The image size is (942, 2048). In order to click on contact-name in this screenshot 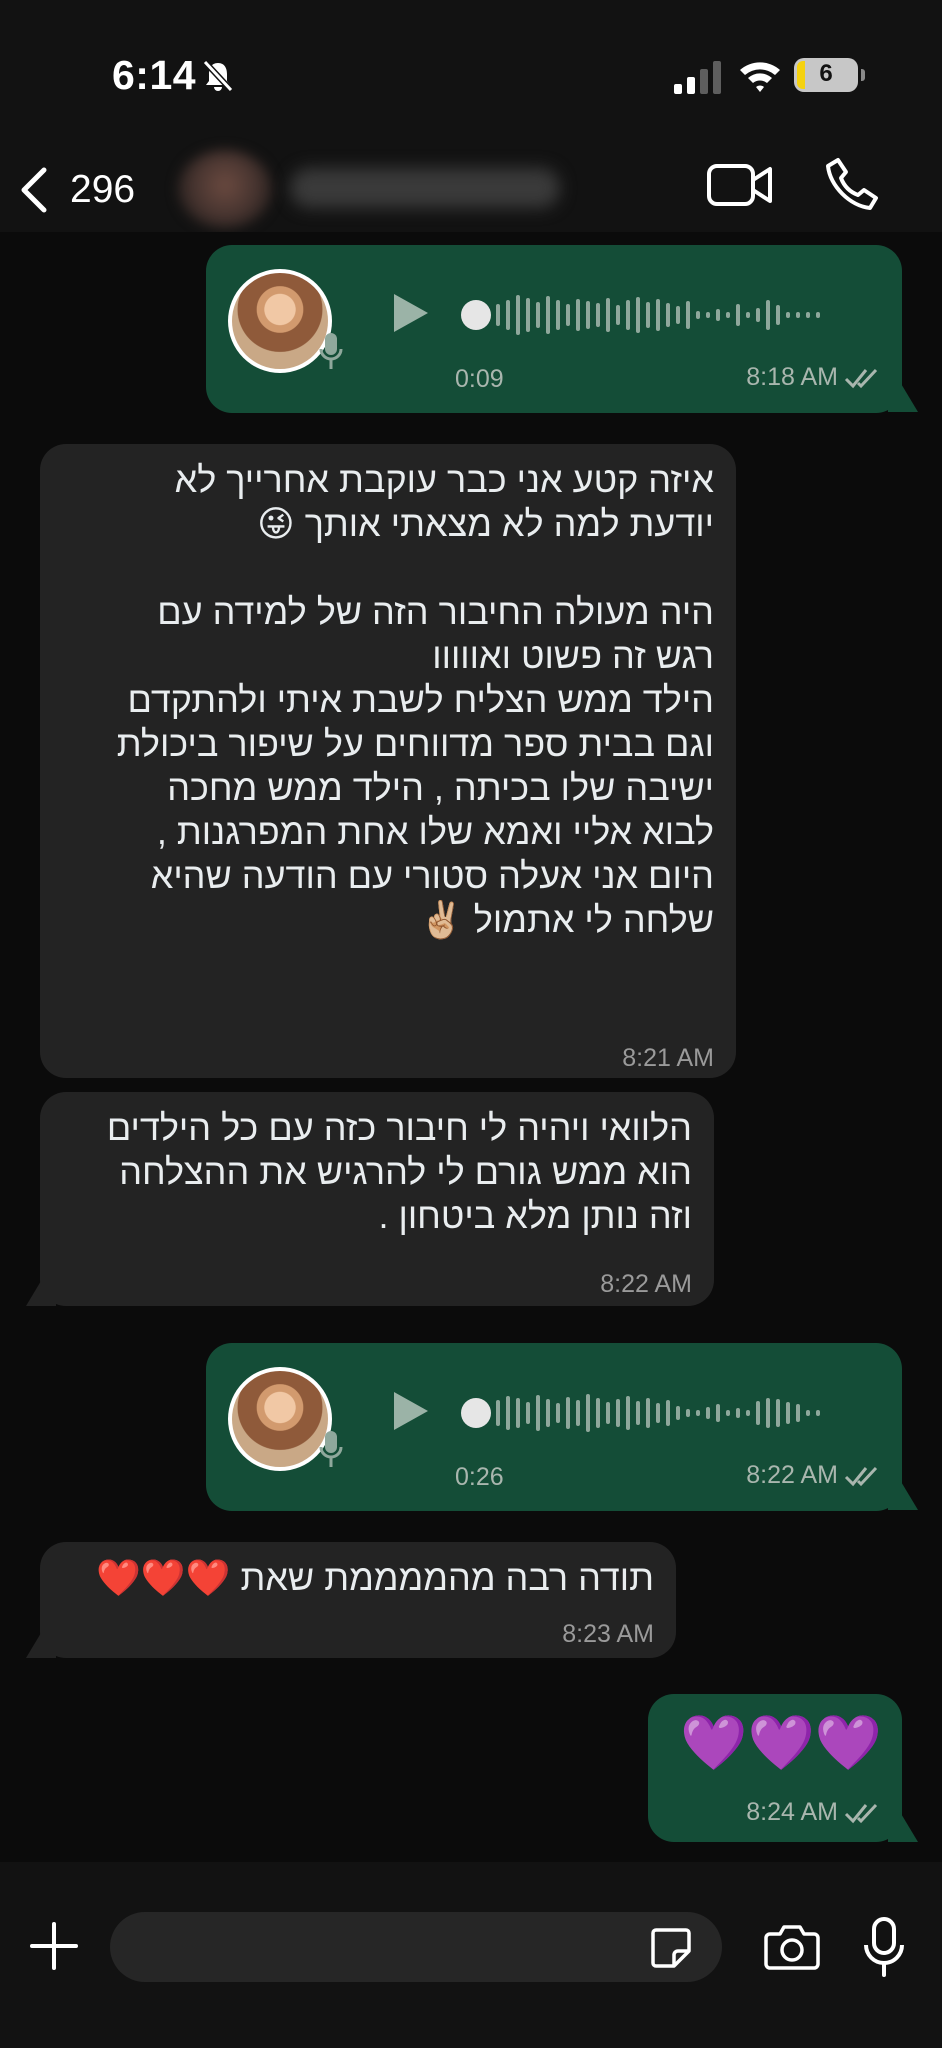, I will do `click(425, 188)`.